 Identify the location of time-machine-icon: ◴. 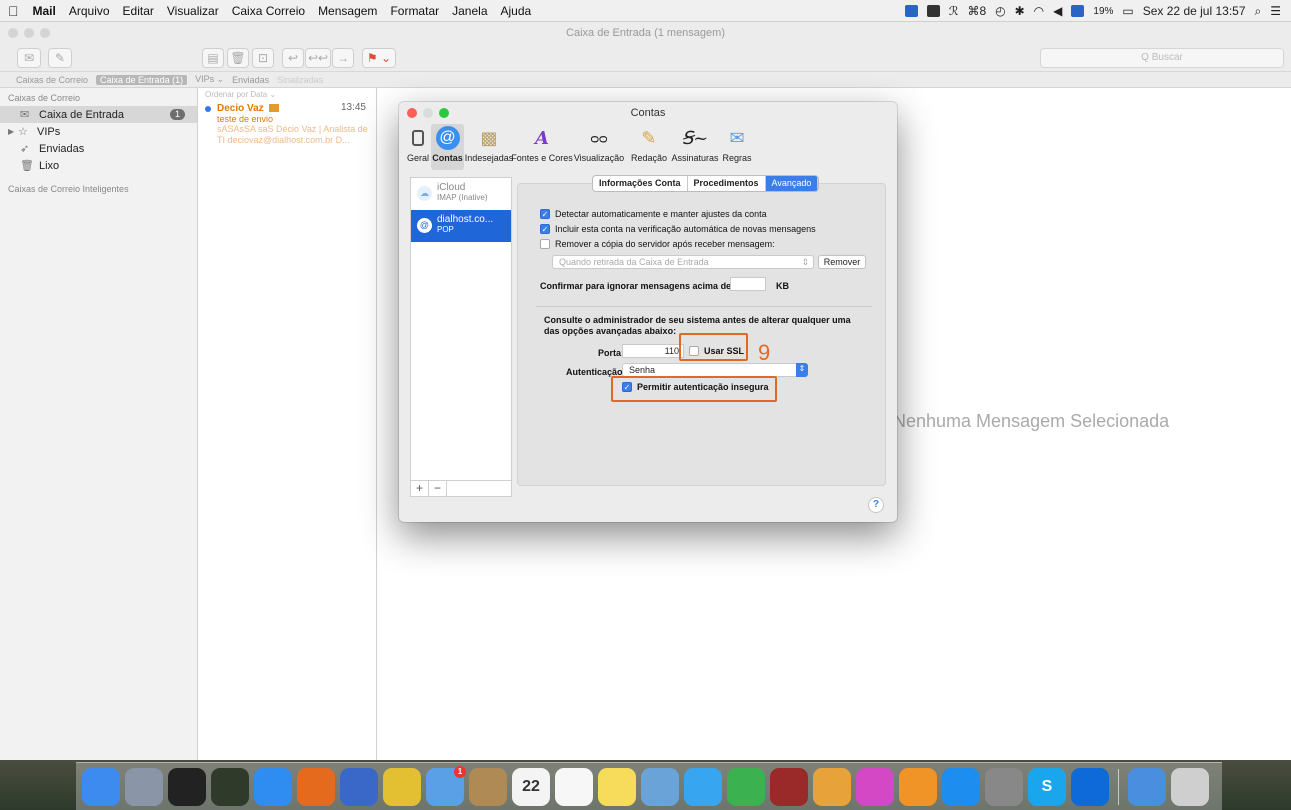
(1000, 11).